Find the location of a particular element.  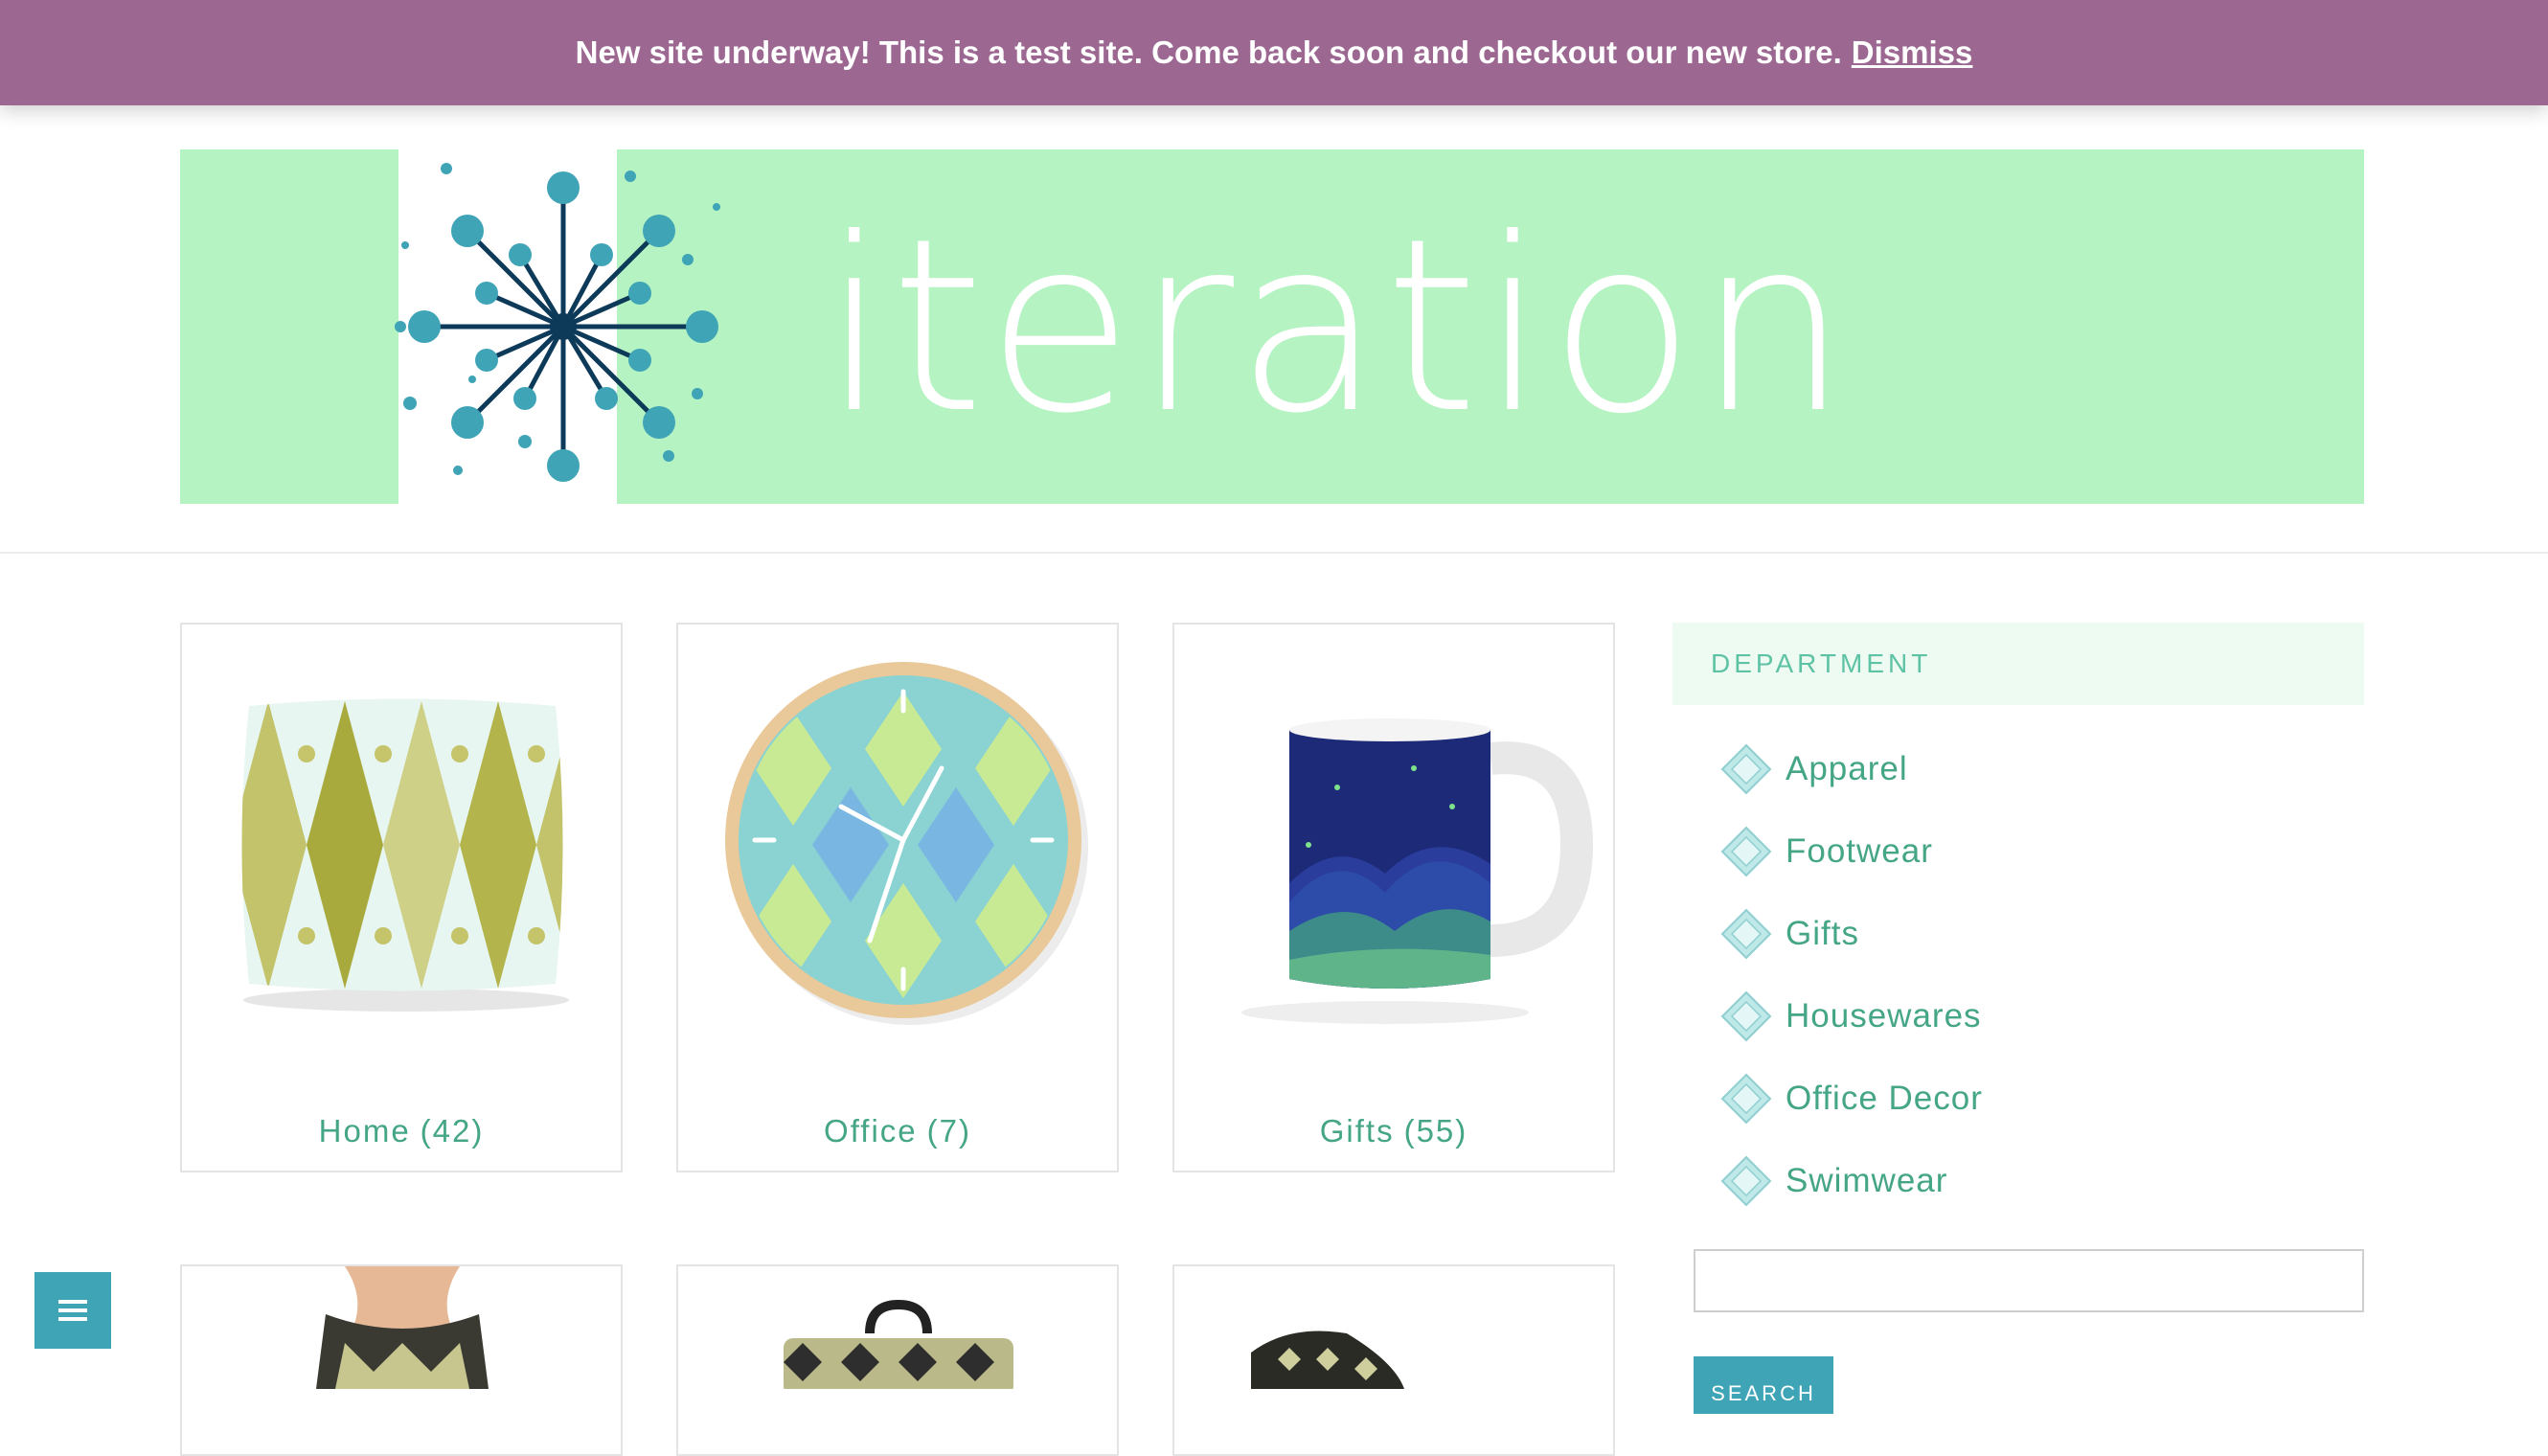

mug-image is located at coordinates (1417, 871).